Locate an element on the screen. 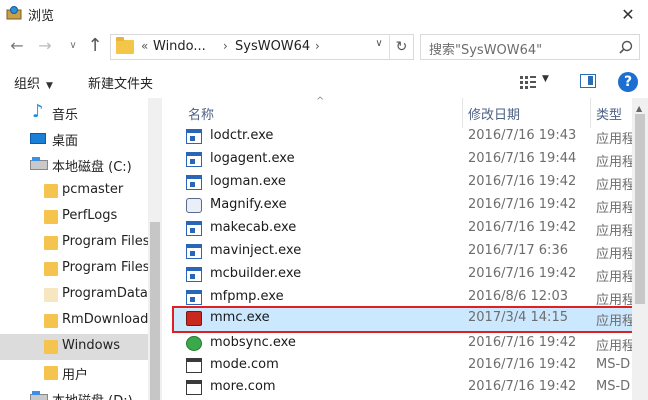 The height and width of the screenshot is (400, 648). chevron-down-icon: ∨ is located at coordinates (73, 45).